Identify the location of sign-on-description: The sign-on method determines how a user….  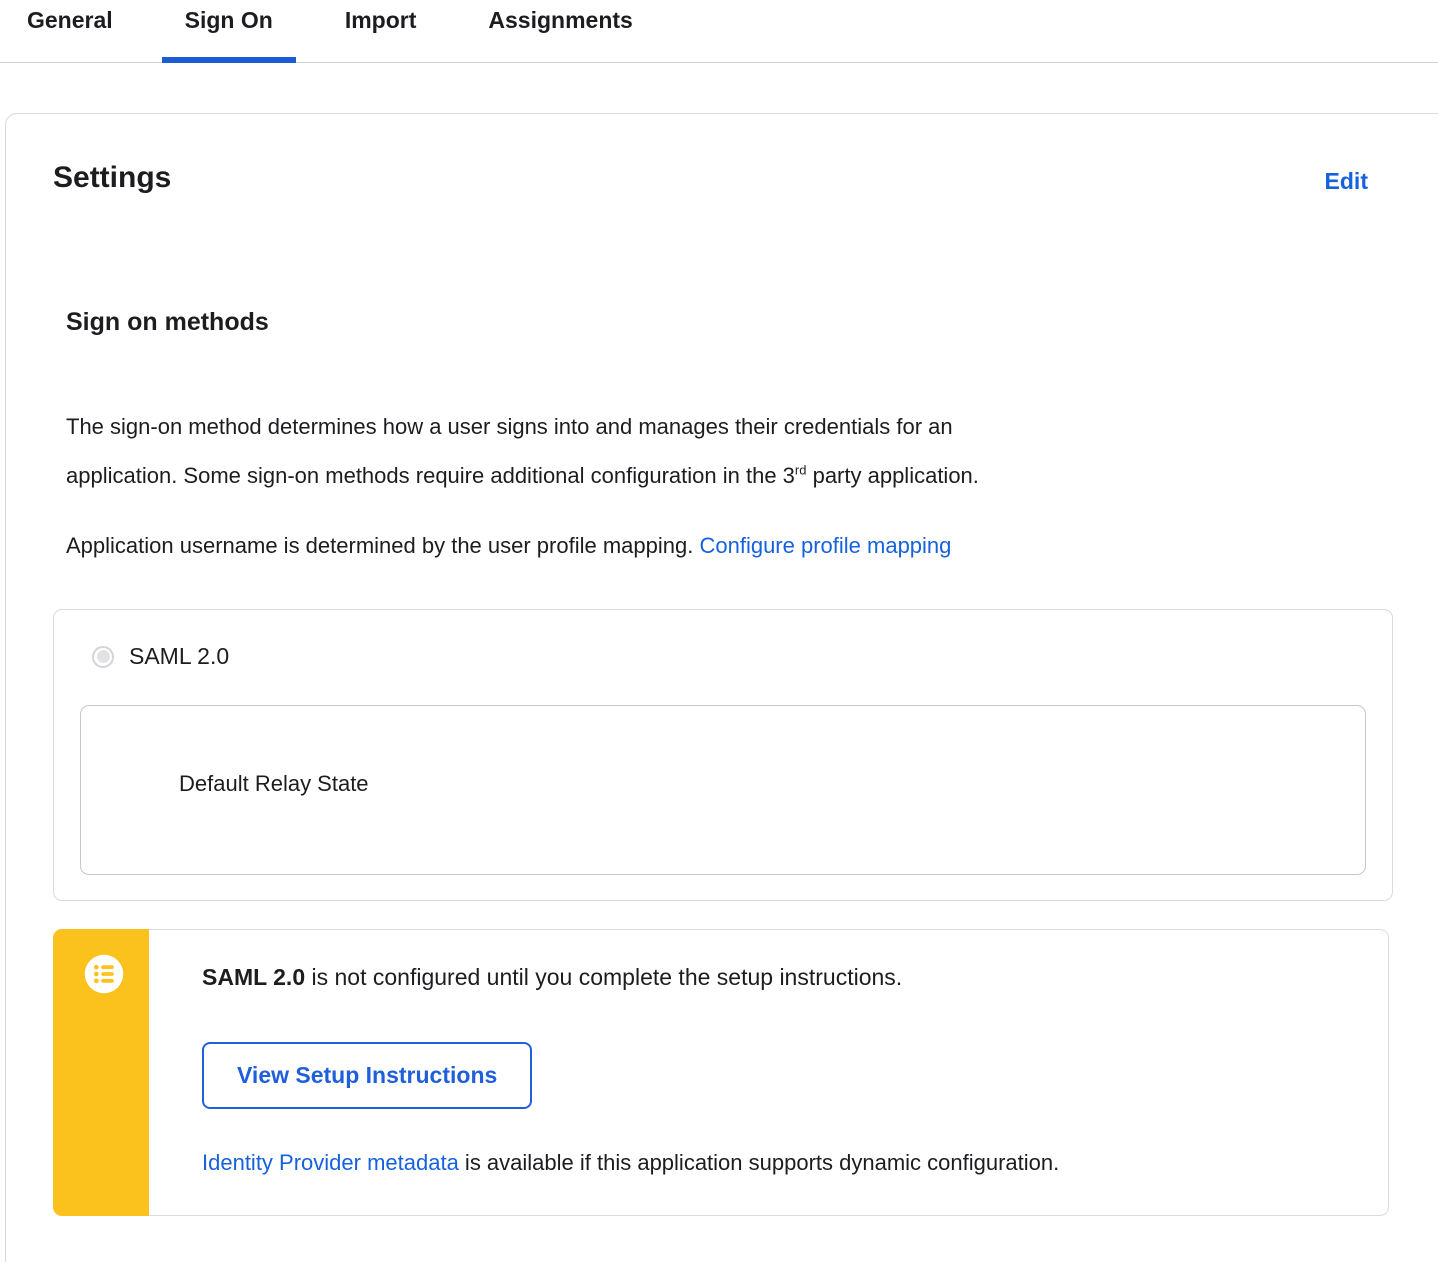
(752, 451).